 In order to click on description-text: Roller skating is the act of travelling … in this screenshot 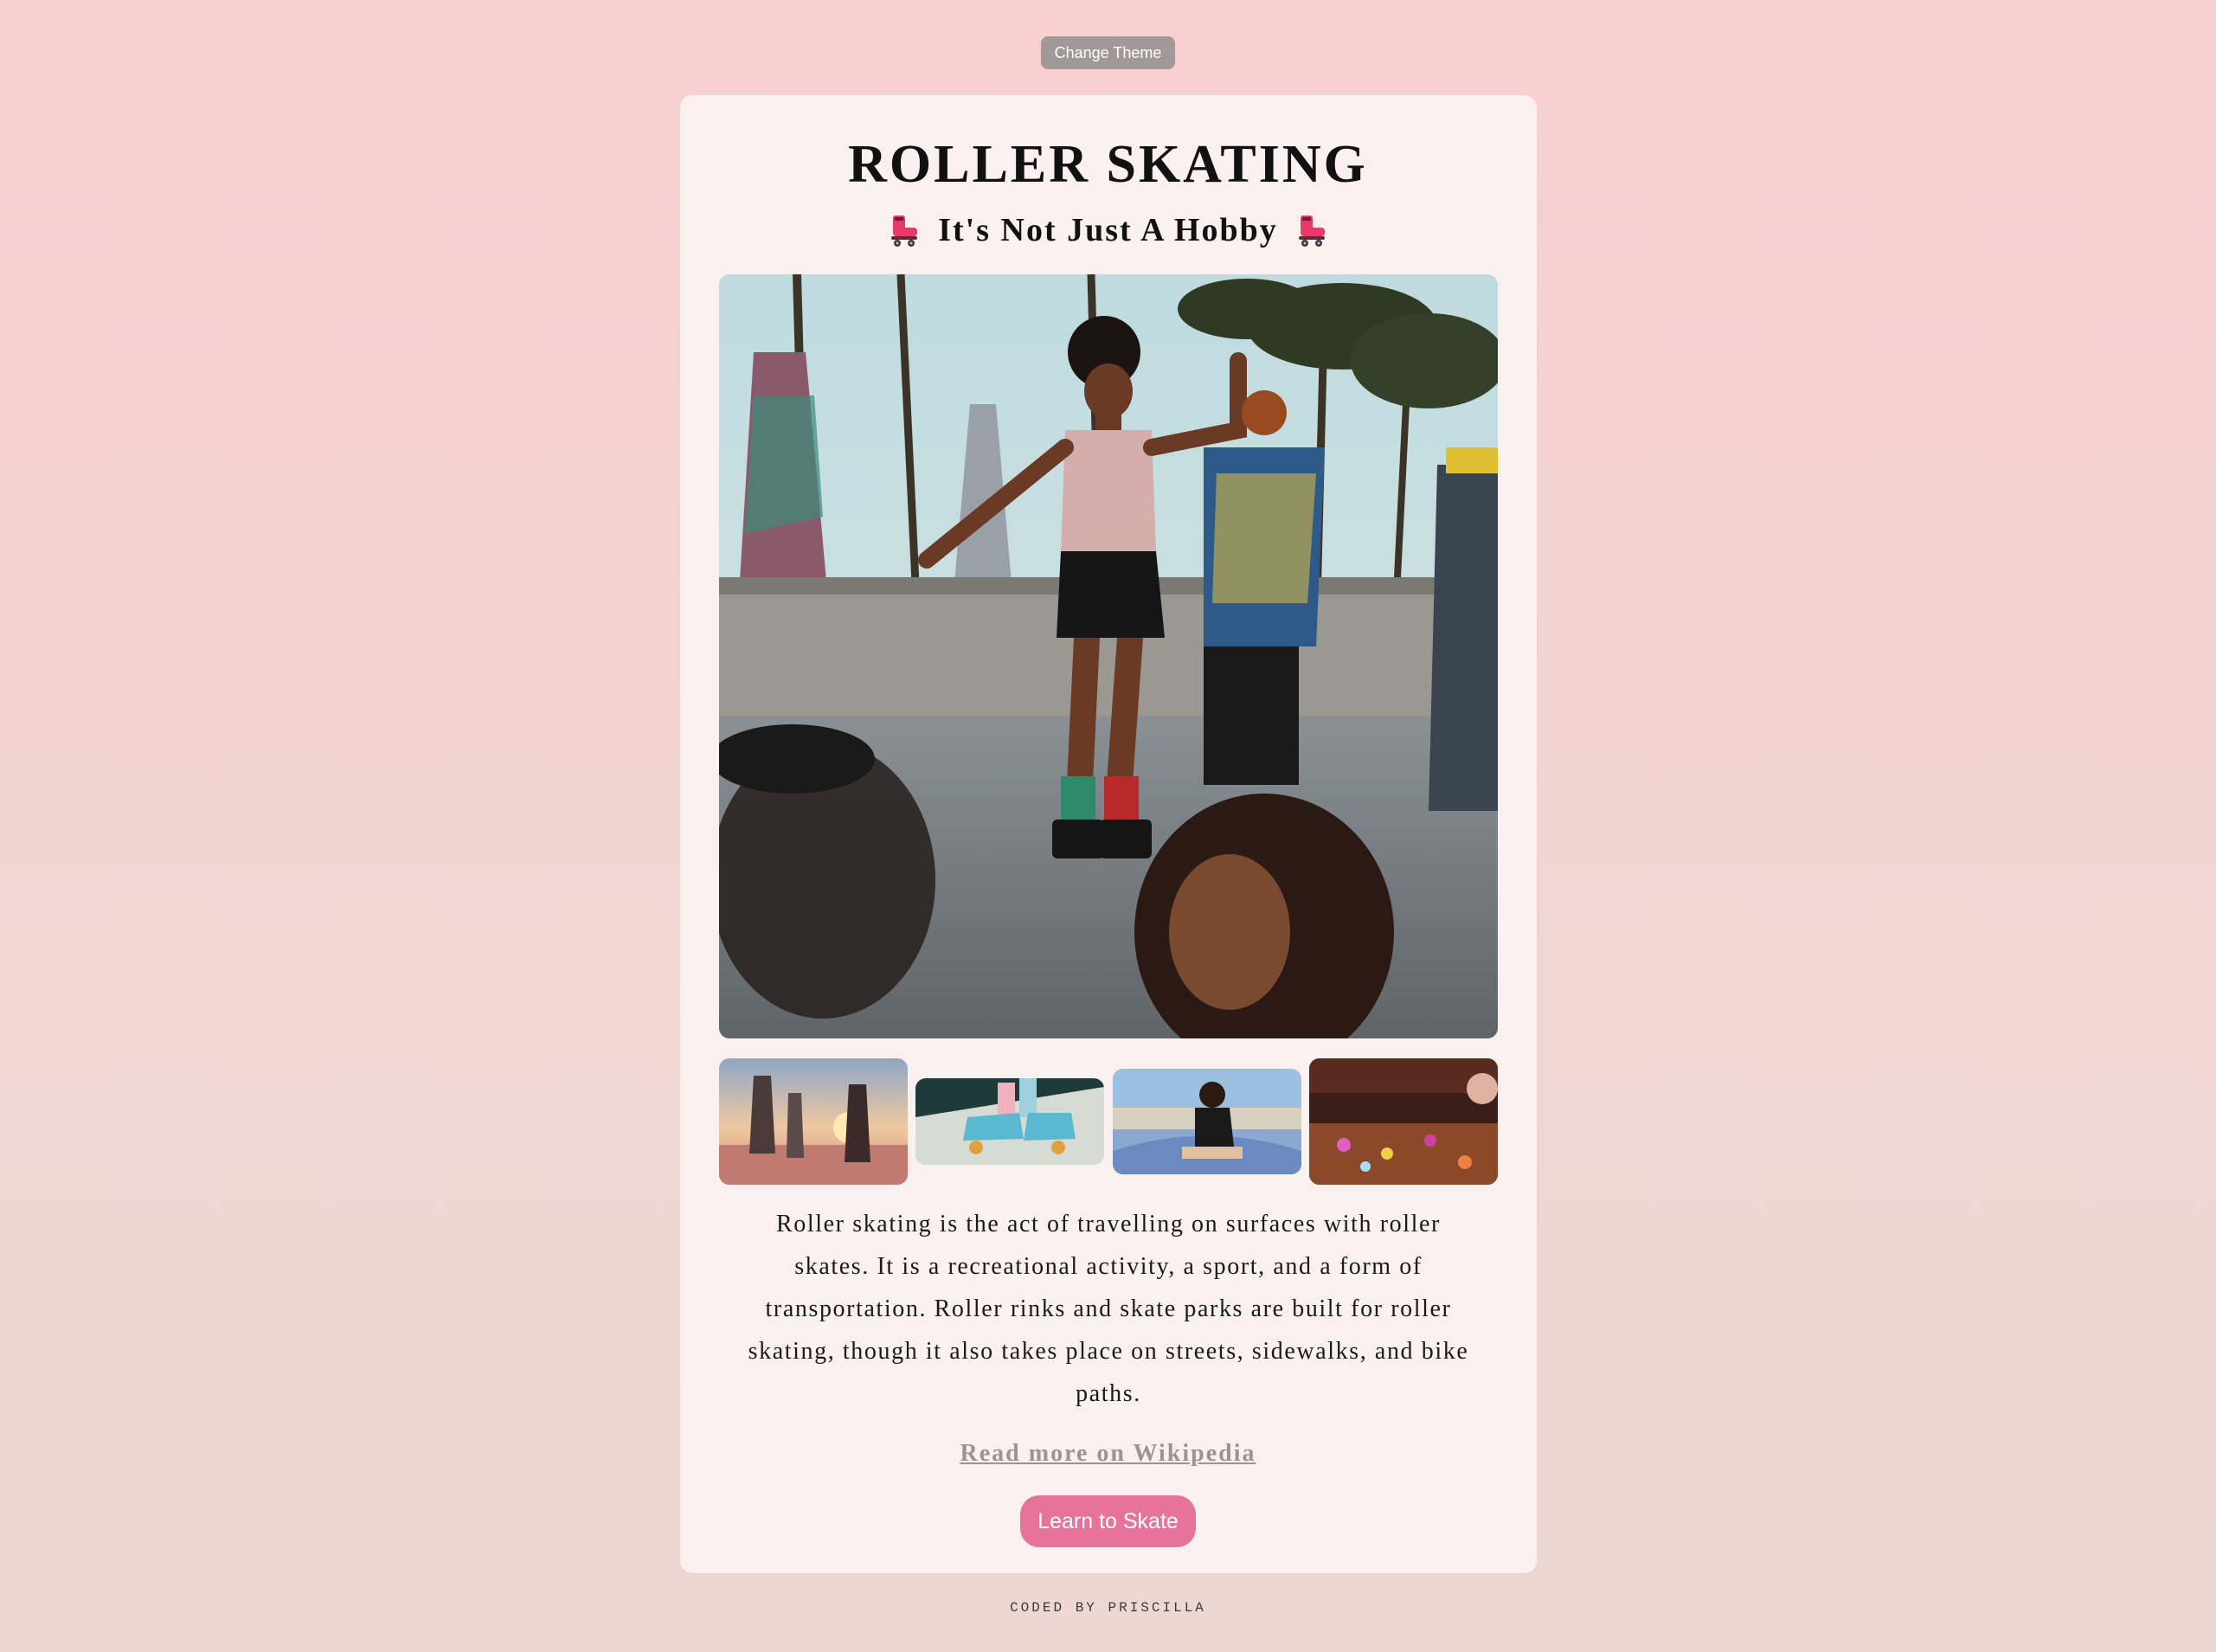, I will do `click(1108, 1309)`.